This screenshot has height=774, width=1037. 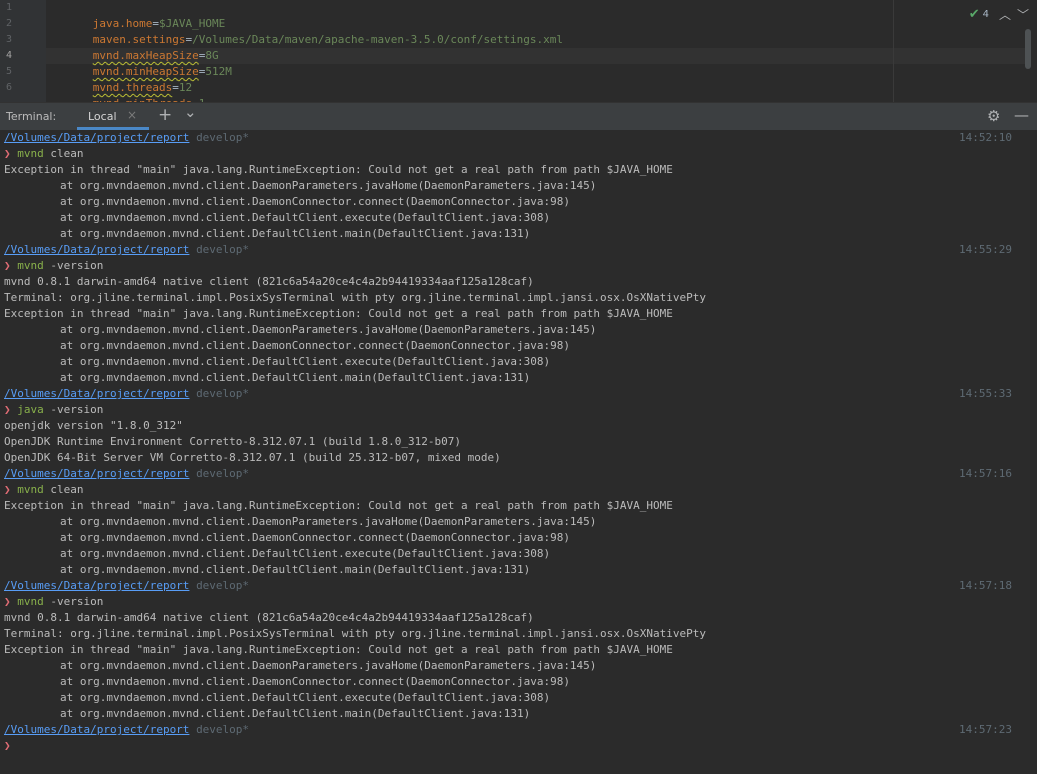 I want to click on chevron-down-icon: ⌄, so click(x=190, y=112).